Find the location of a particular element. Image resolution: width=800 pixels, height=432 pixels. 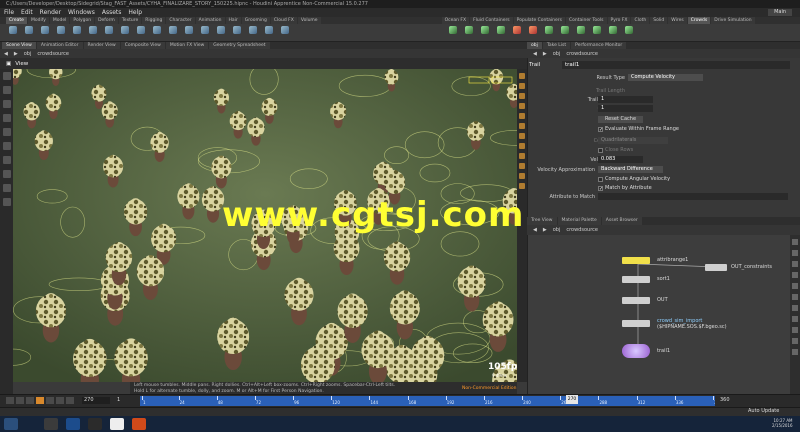

close-rows-toggle: Close Rows is located at coordinates (615, 150).